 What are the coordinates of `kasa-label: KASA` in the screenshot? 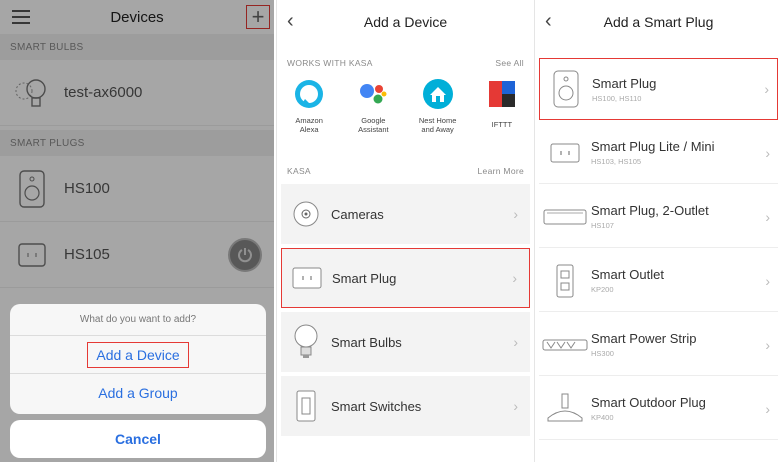 It's located at (299, 171).